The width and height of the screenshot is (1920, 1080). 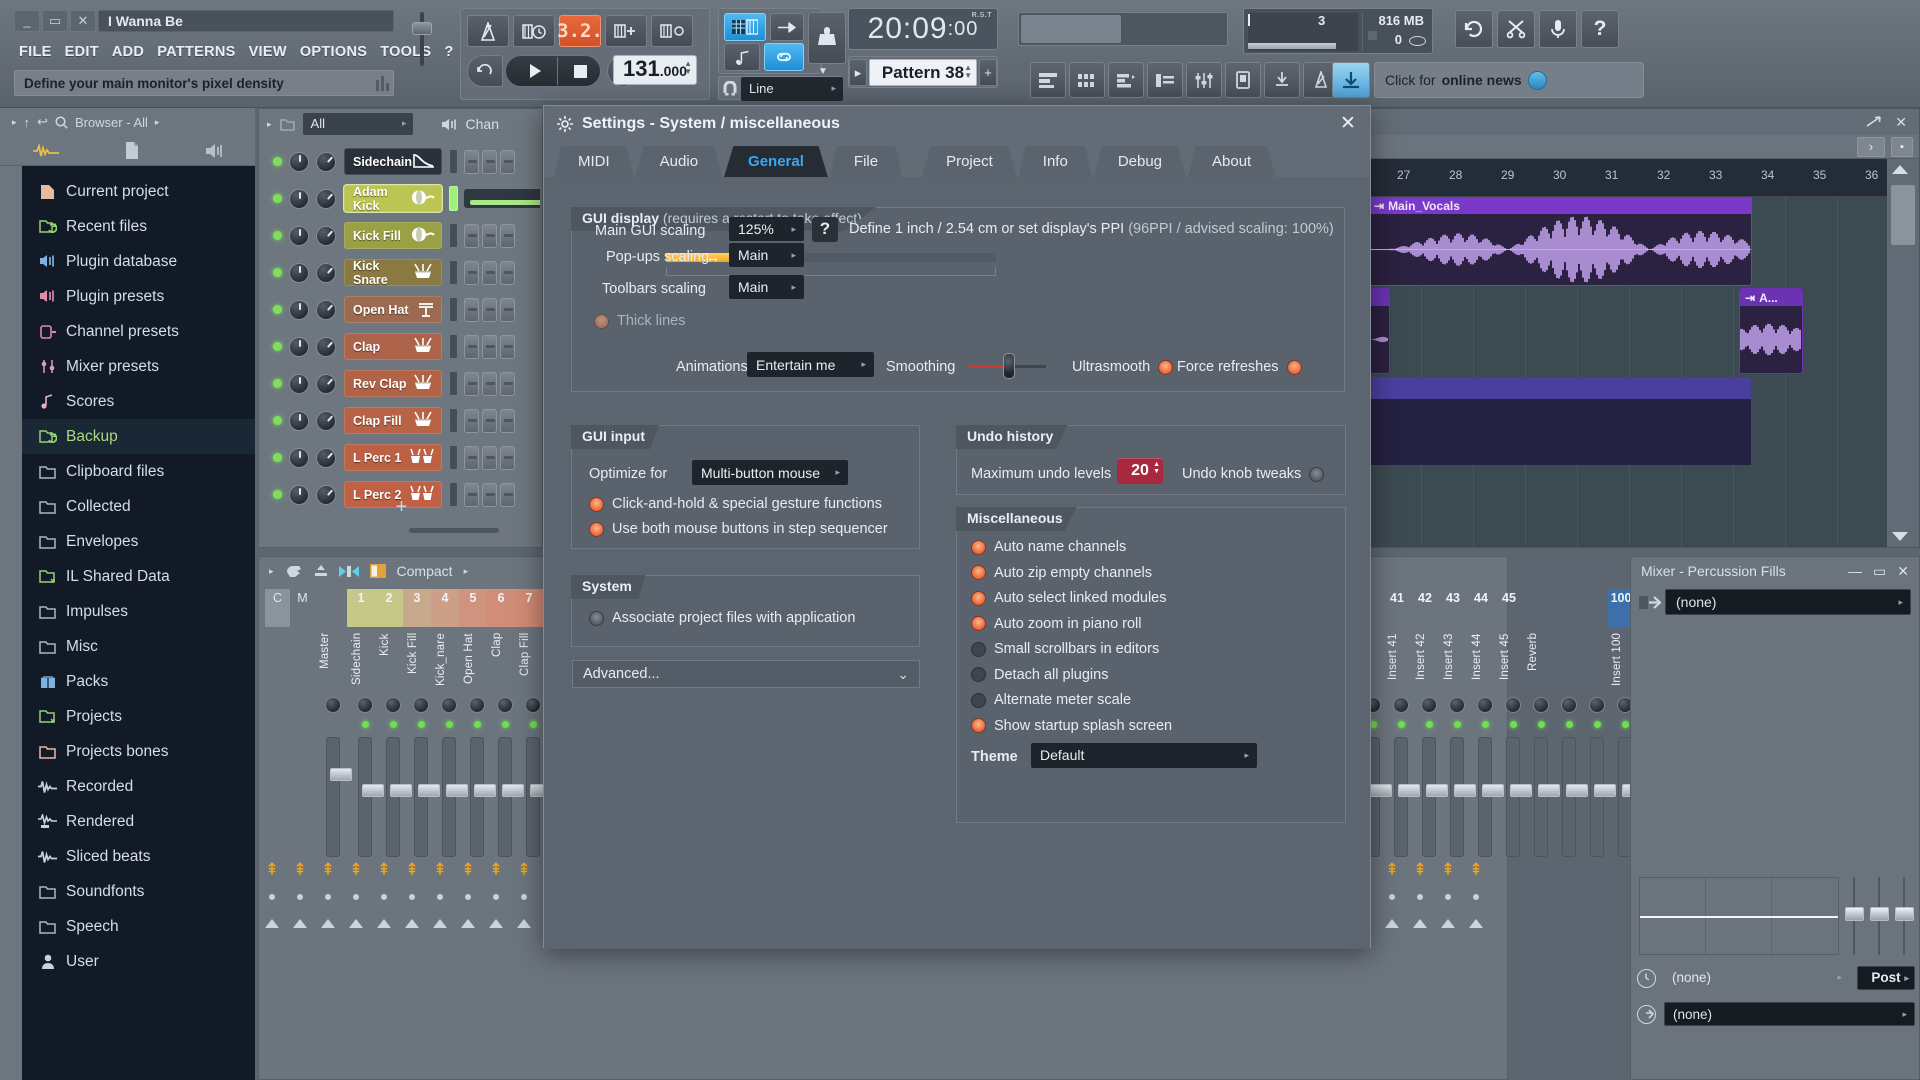 I want to click on playlist-ruler: 27 28 29 30 31 32 33 34 35 36, so click(x=1629, y=178).